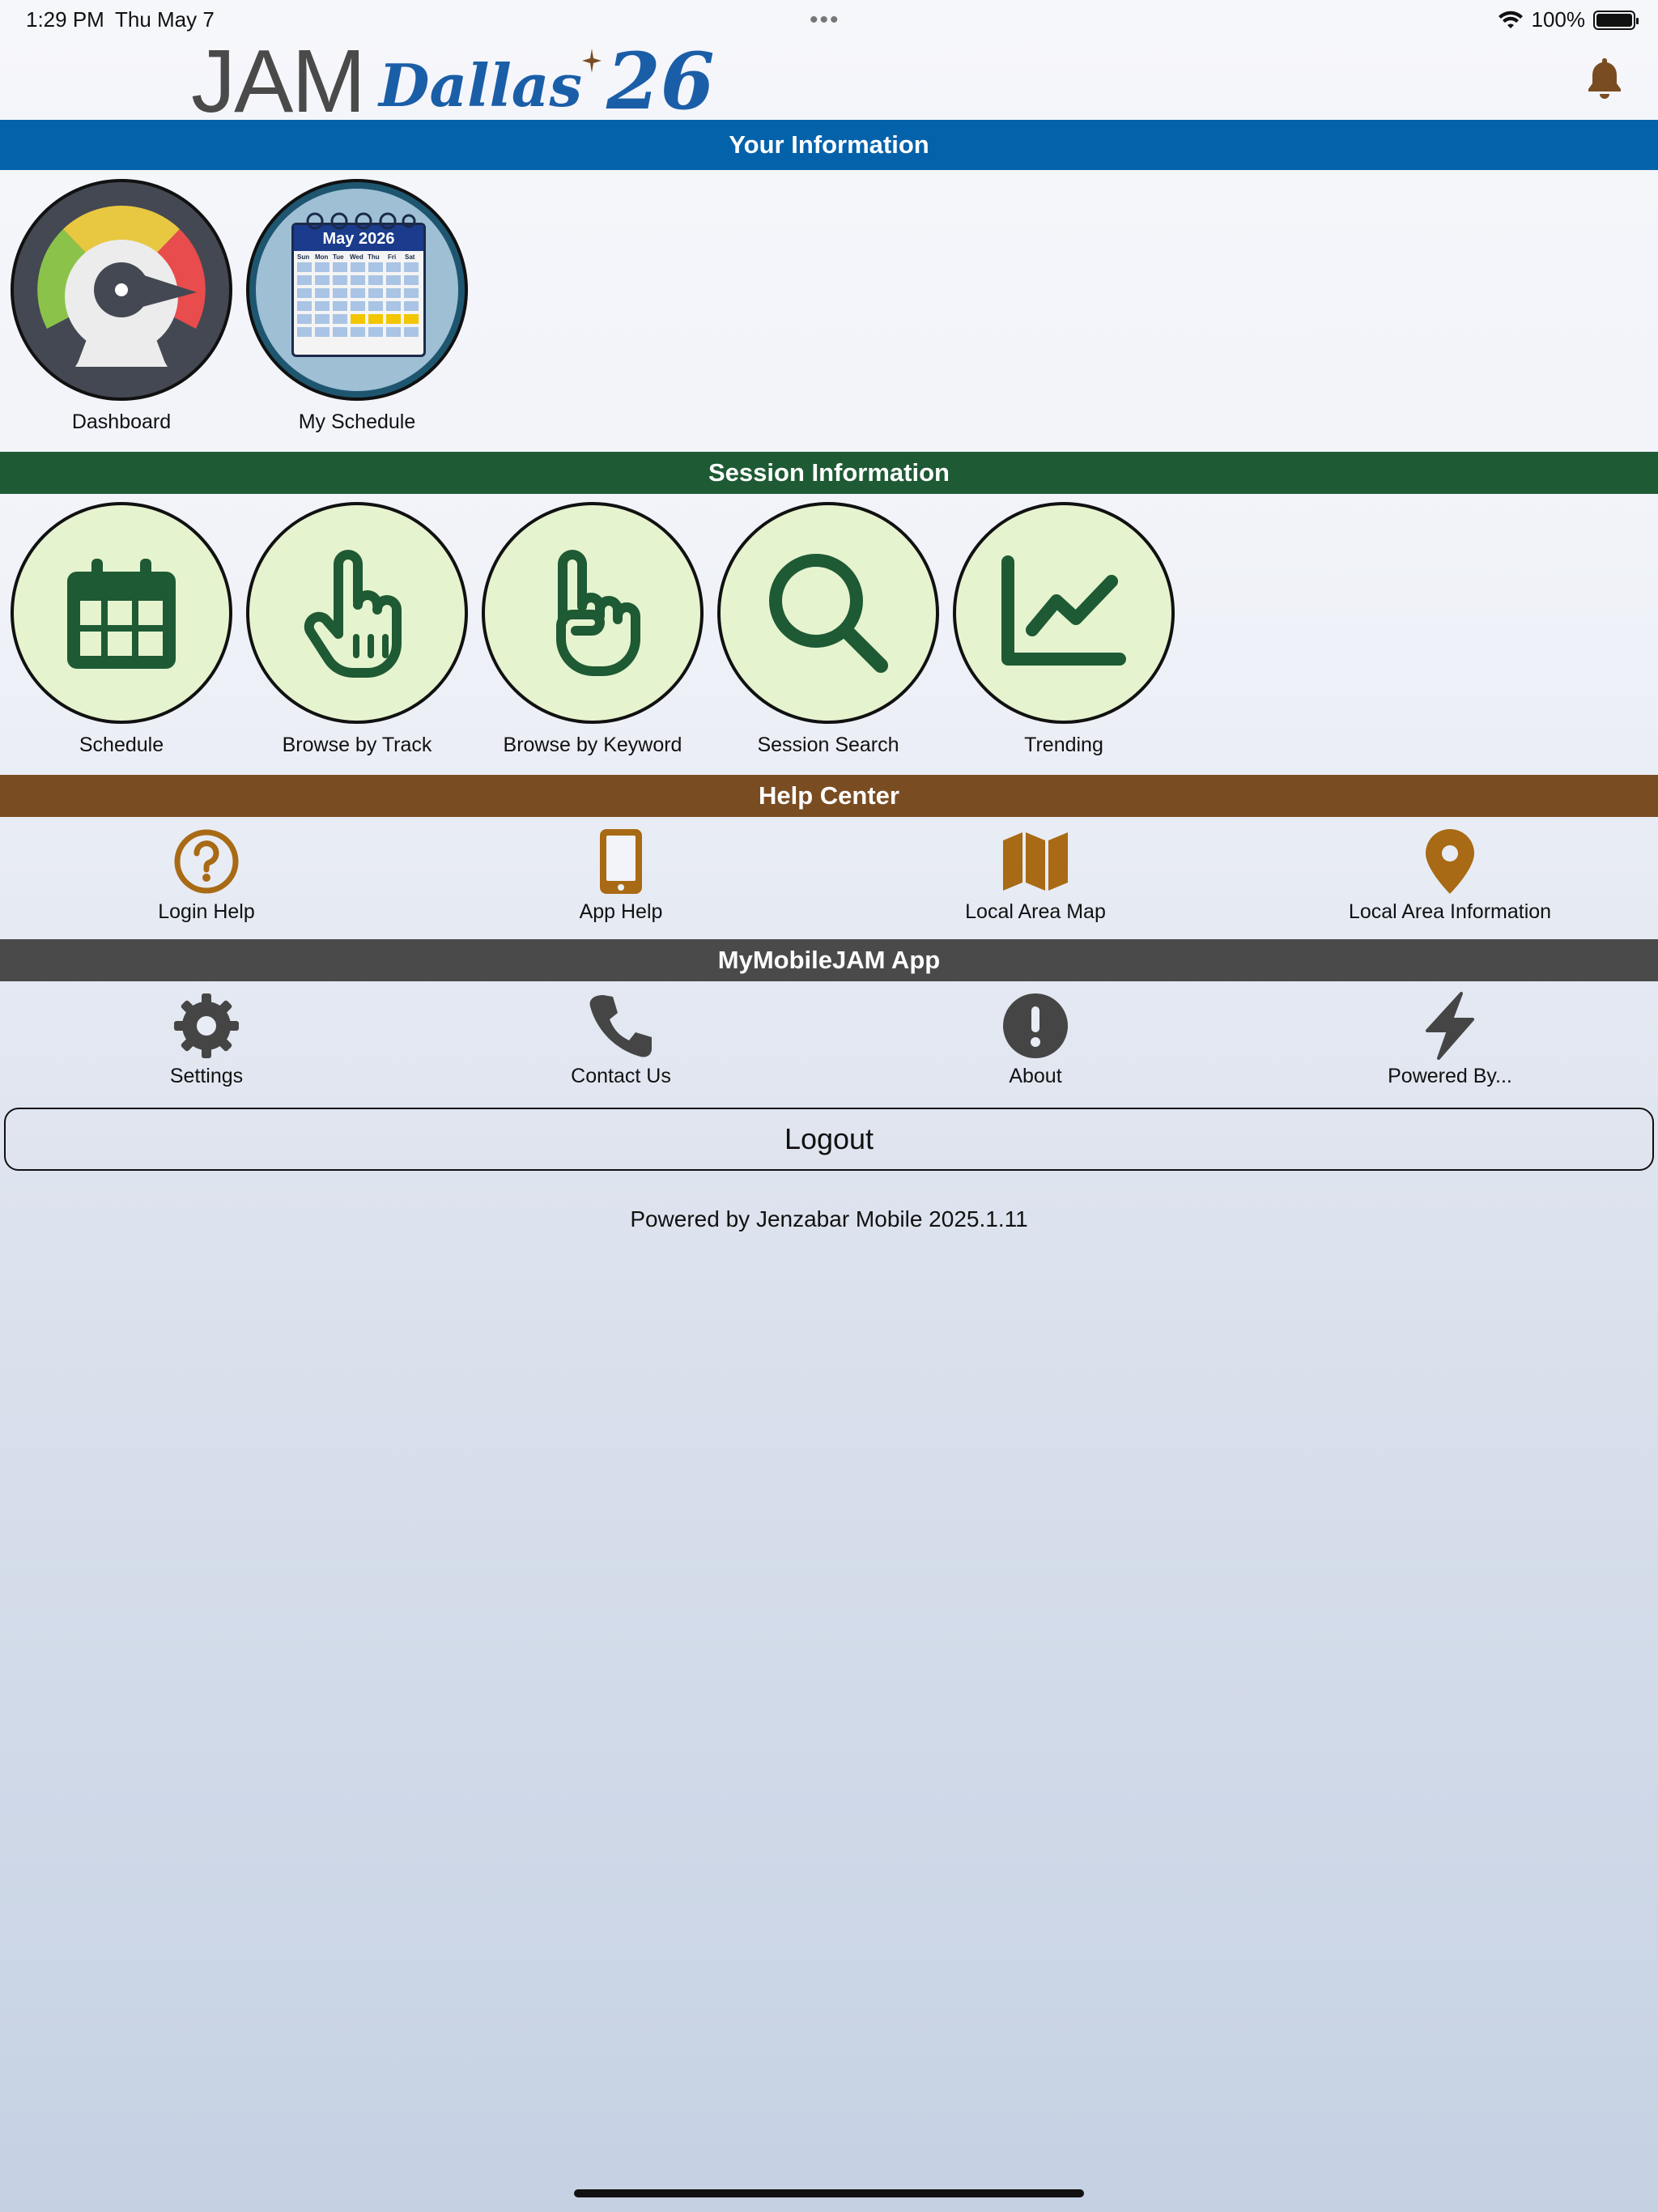 The image size is (1658, 2212). I want to click on question-circle-icon, so click(206, 861).